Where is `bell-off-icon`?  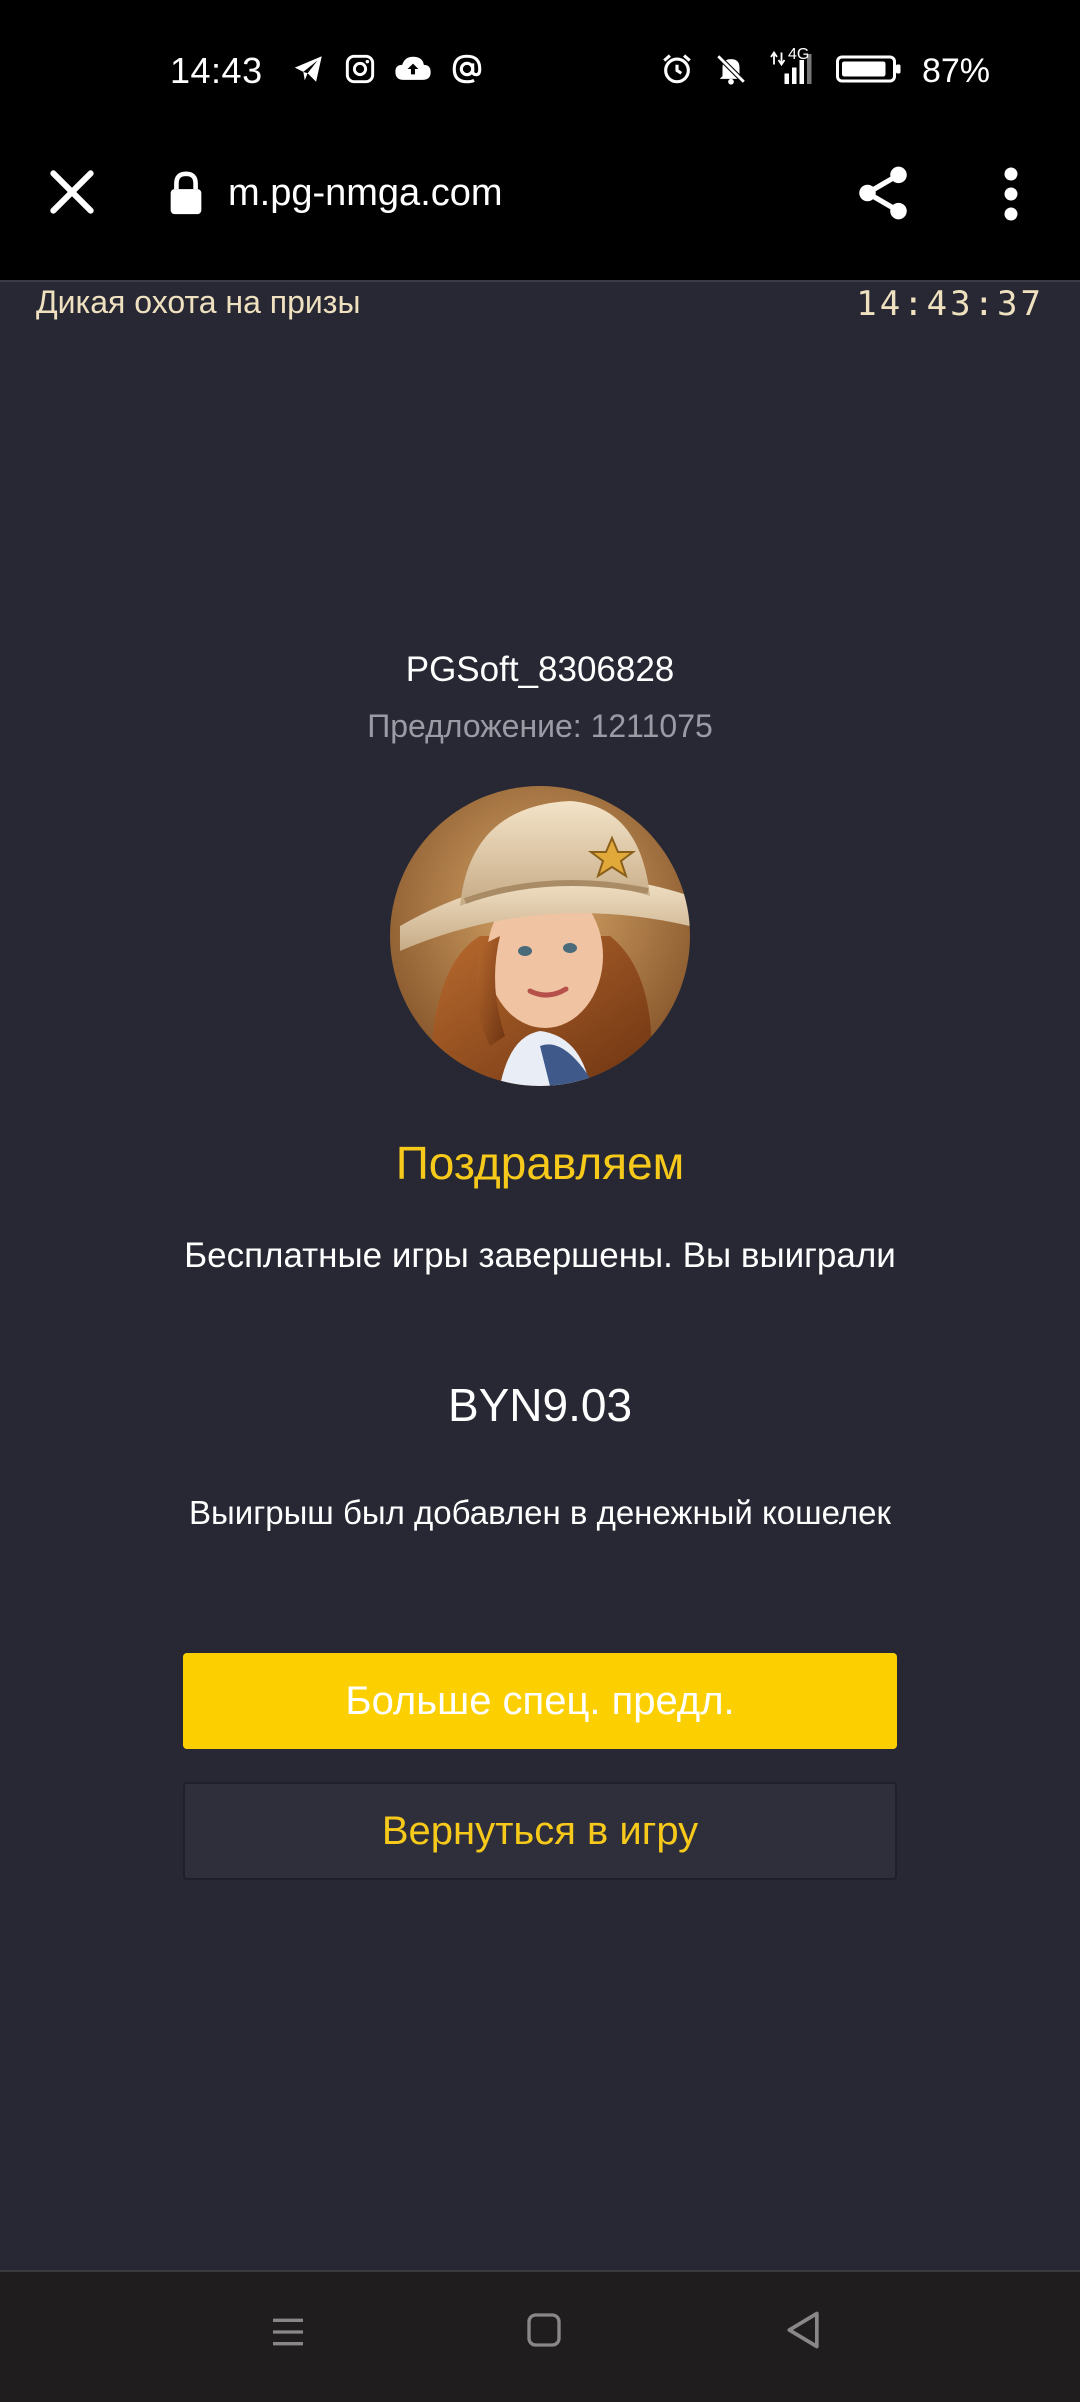 bell-off-icon is located at coordinates (731, 71).